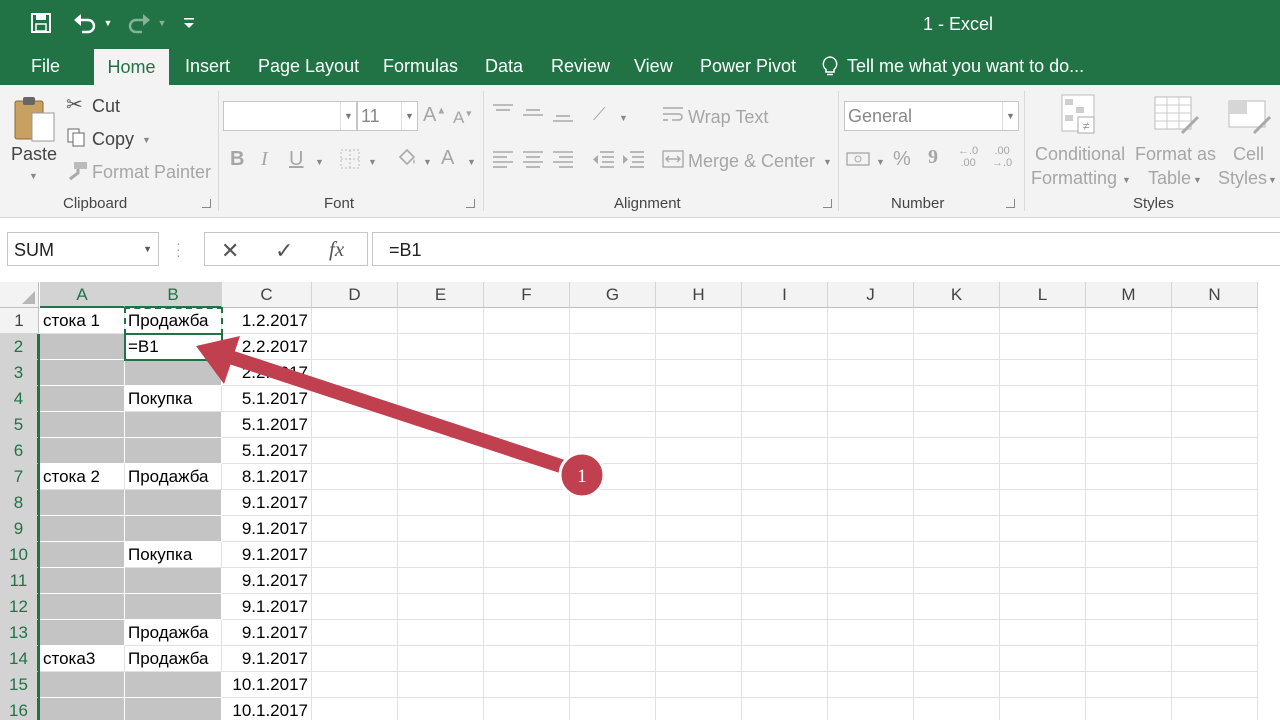 This screenshot has height=720, width=1280. Describe the element at coordinates (355, 451) in the screenshot. I see `cell-d6` at that location.